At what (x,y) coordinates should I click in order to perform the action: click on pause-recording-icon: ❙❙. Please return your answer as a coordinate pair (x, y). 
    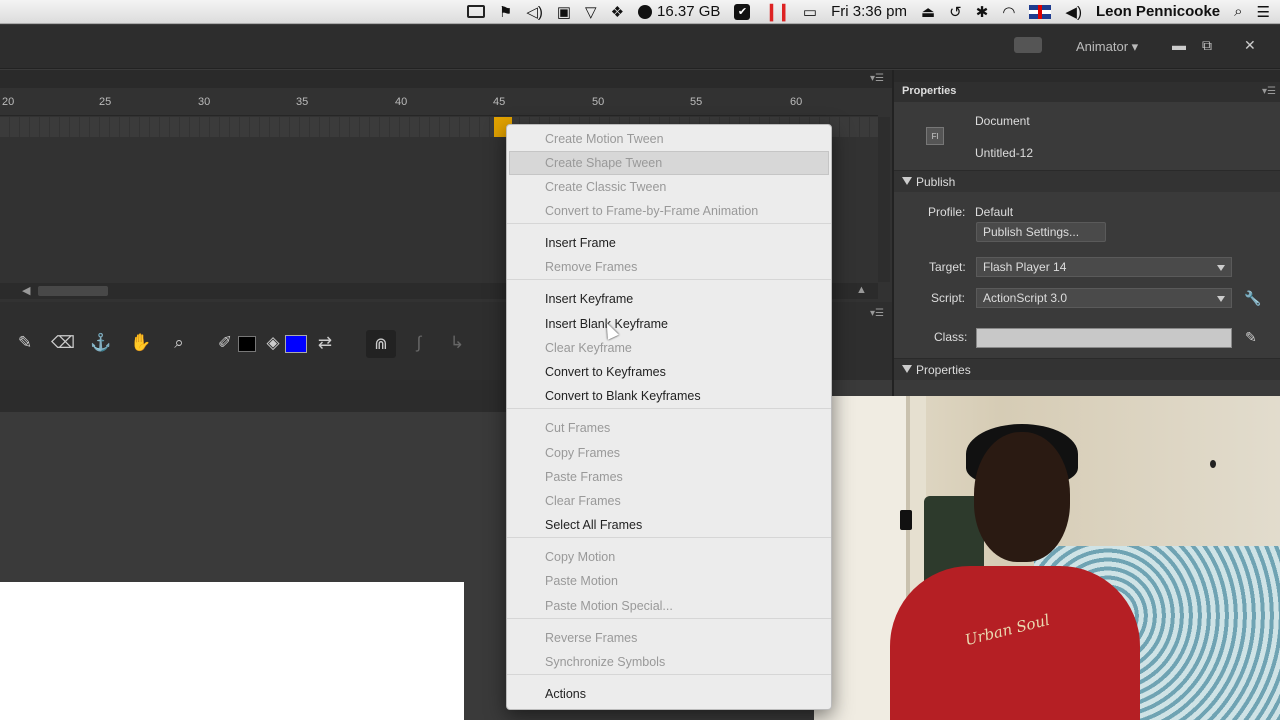
    Looking at the image, I should click on (777, 12).